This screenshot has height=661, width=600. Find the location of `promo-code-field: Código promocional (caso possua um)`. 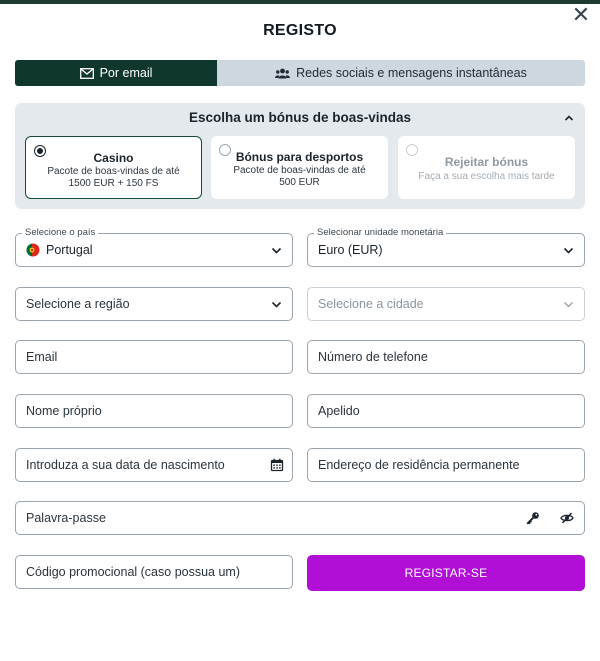

promo-code-field: Código promocional (caso possua um) is located at coordinates (154, 572).